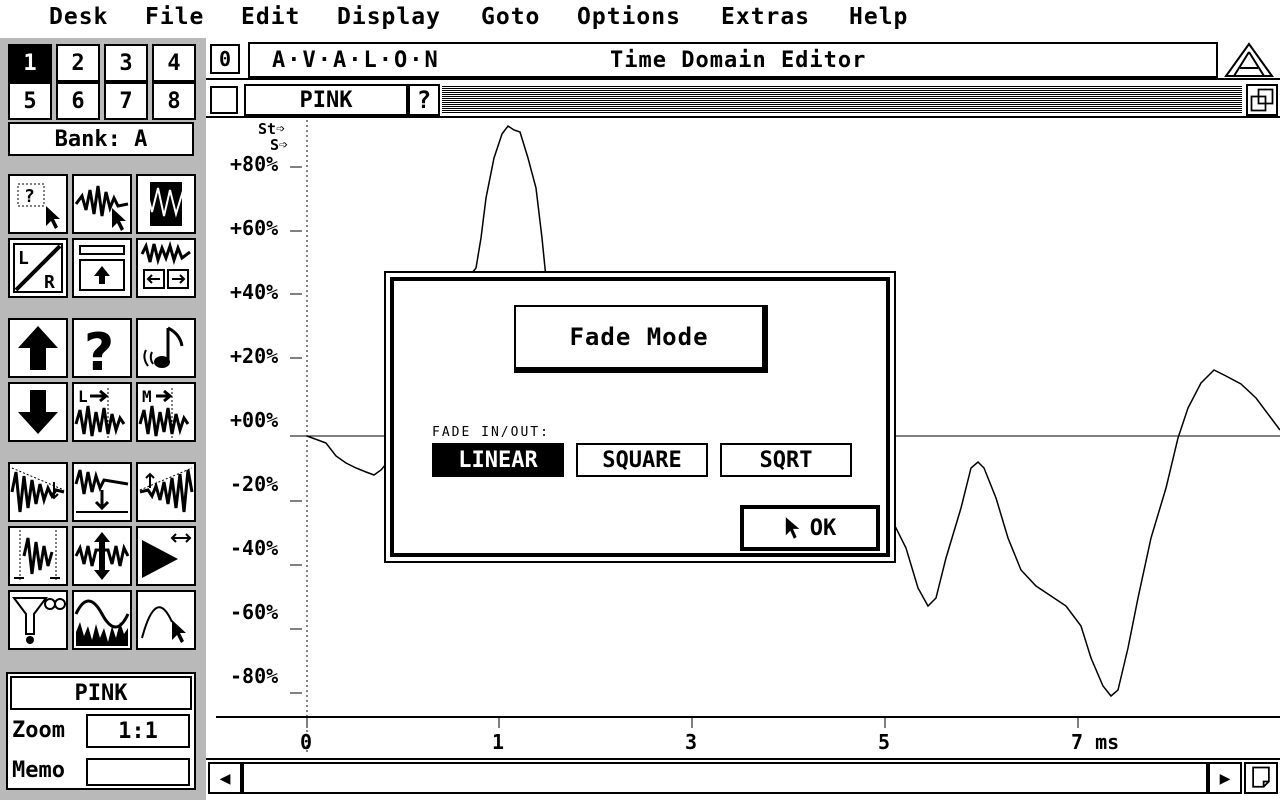 The image size is (1280, 800). I want to click on play-shift-icon, so click(166, 556).